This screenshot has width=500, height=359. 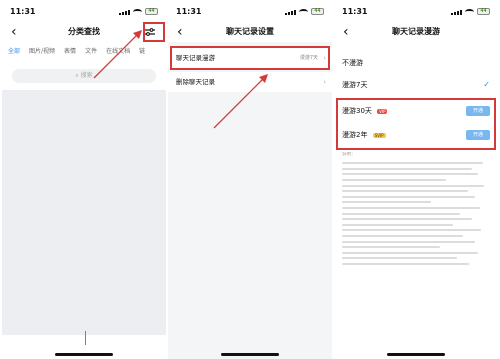 I want to click on page-title: 聊天记录设置, so click(x=250, y=31).